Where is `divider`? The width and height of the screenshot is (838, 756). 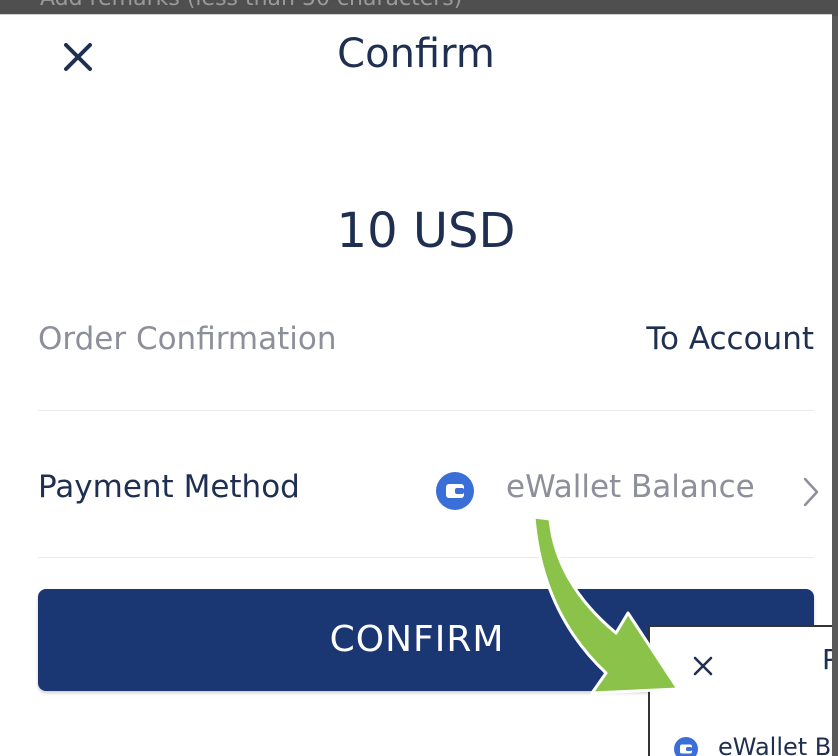
divider is located at coordinates (426, 410).